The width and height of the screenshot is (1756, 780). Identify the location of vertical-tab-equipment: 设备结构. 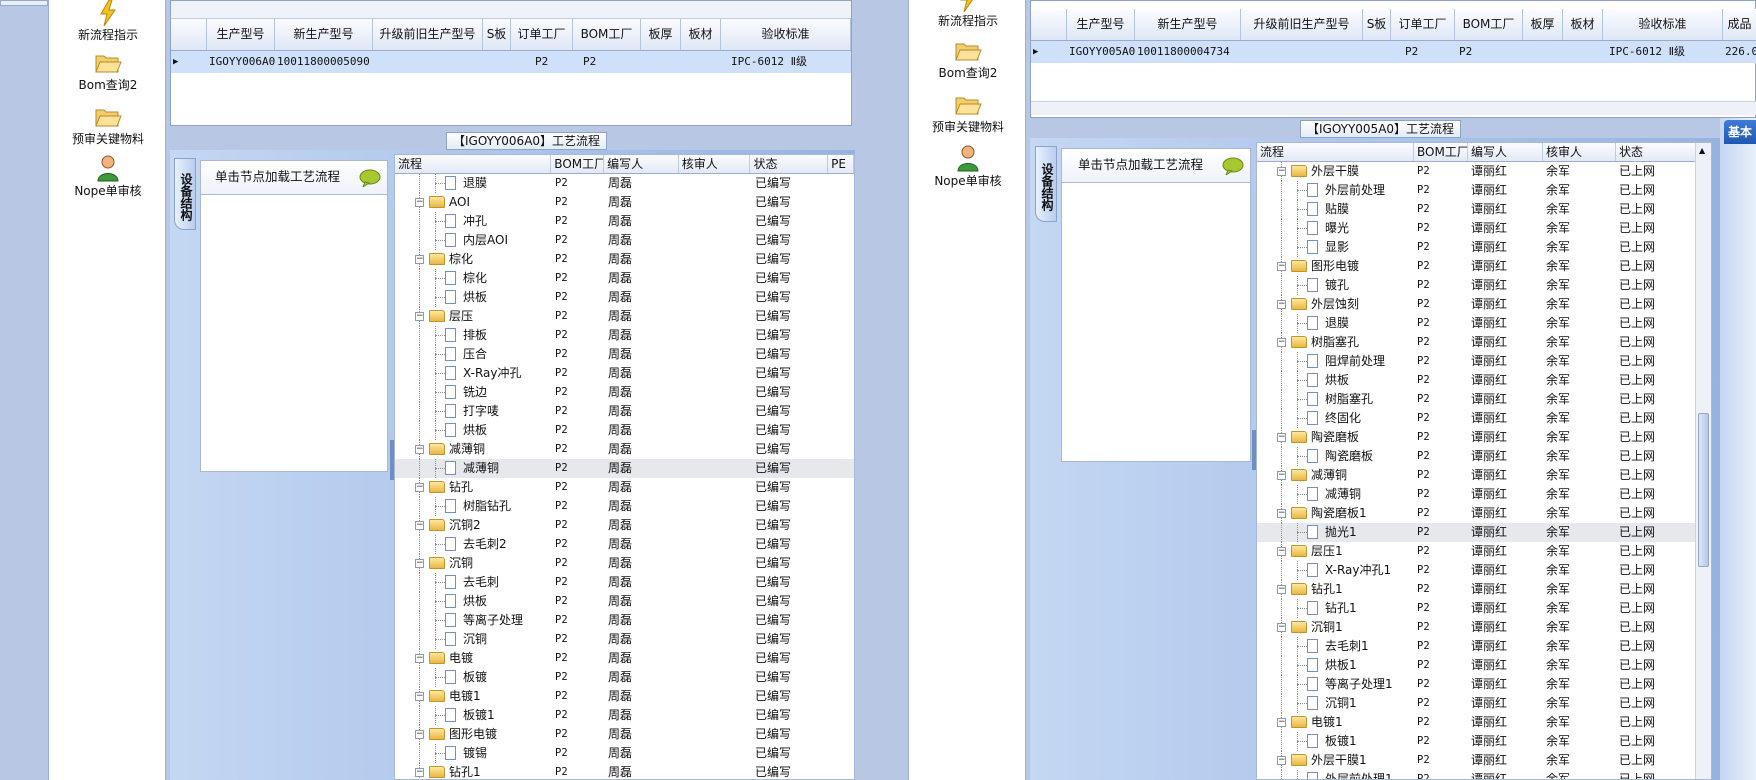
(1046, 184).